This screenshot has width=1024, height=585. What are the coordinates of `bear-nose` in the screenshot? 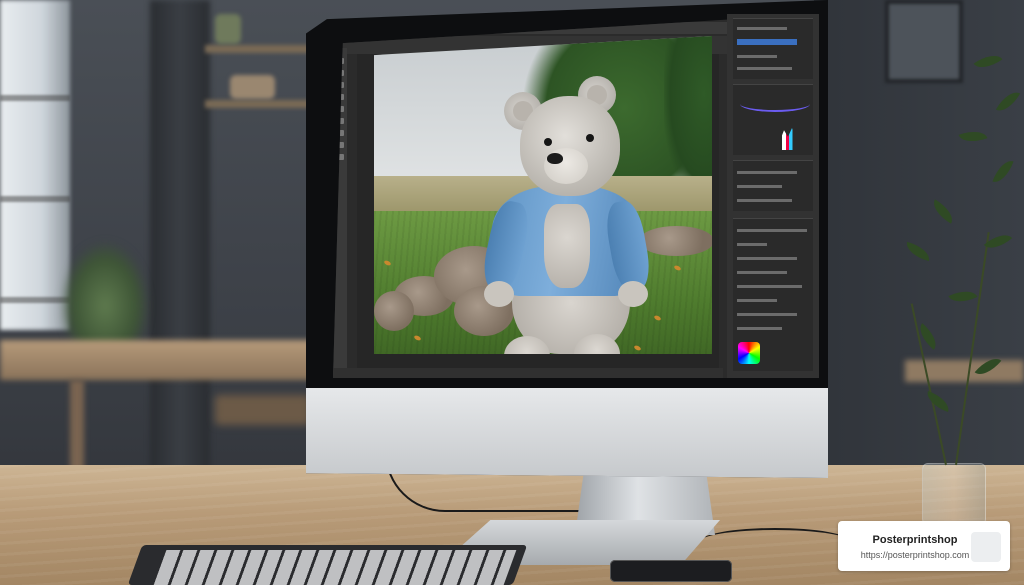 It's located at (555, 158).